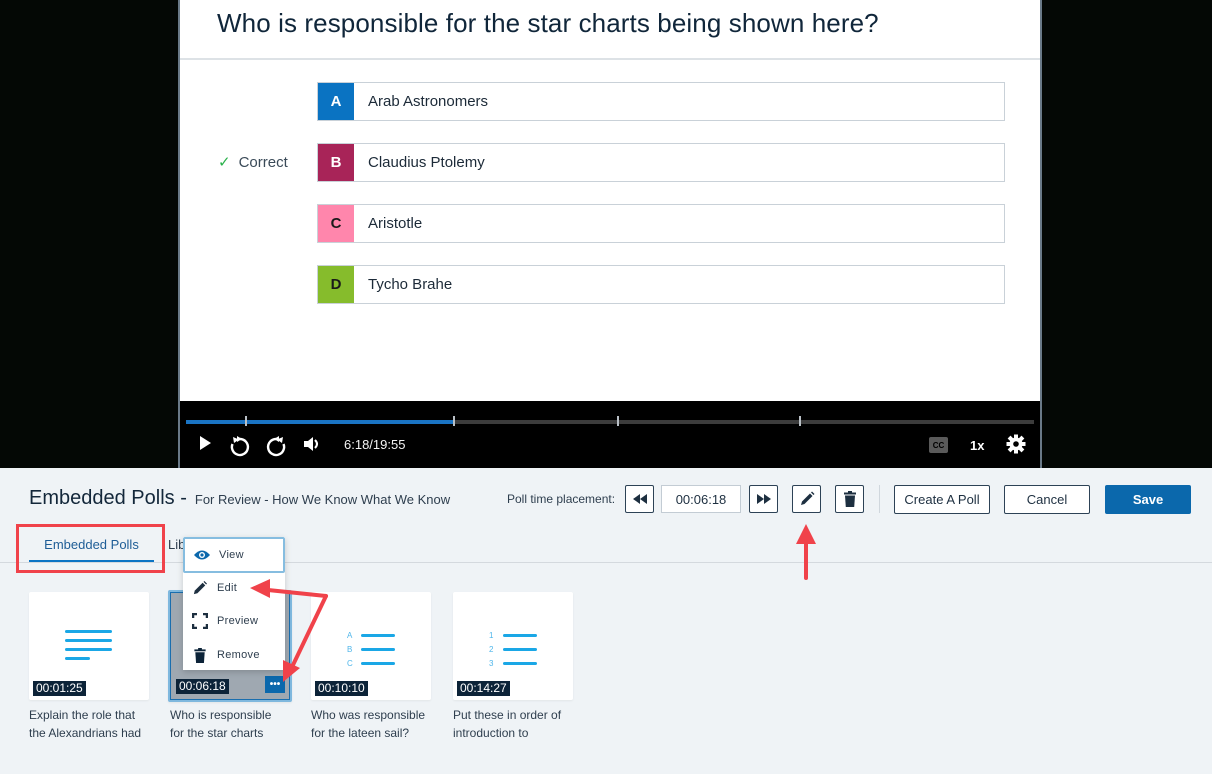 This screenshot has height=774, width=1212. I want to click on settings-gear-icon, so click(1016, 444).